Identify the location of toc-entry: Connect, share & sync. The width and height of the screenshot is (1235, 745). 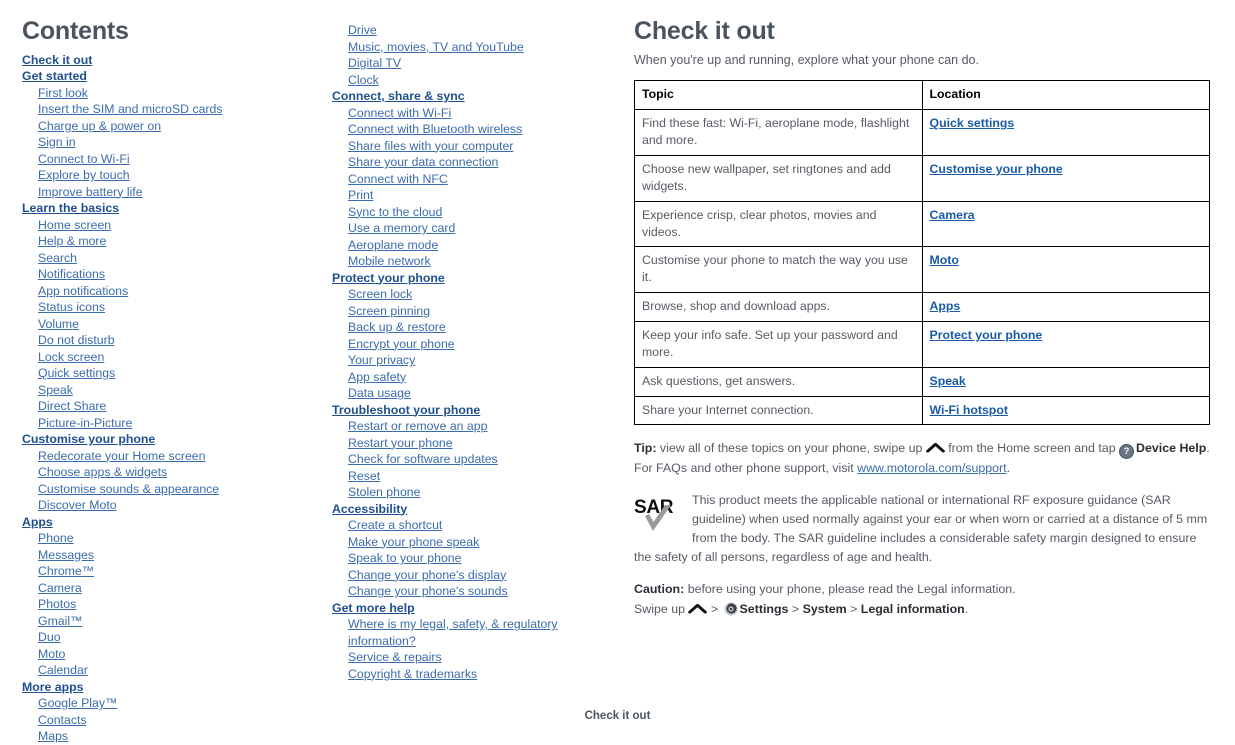
(477, 96).